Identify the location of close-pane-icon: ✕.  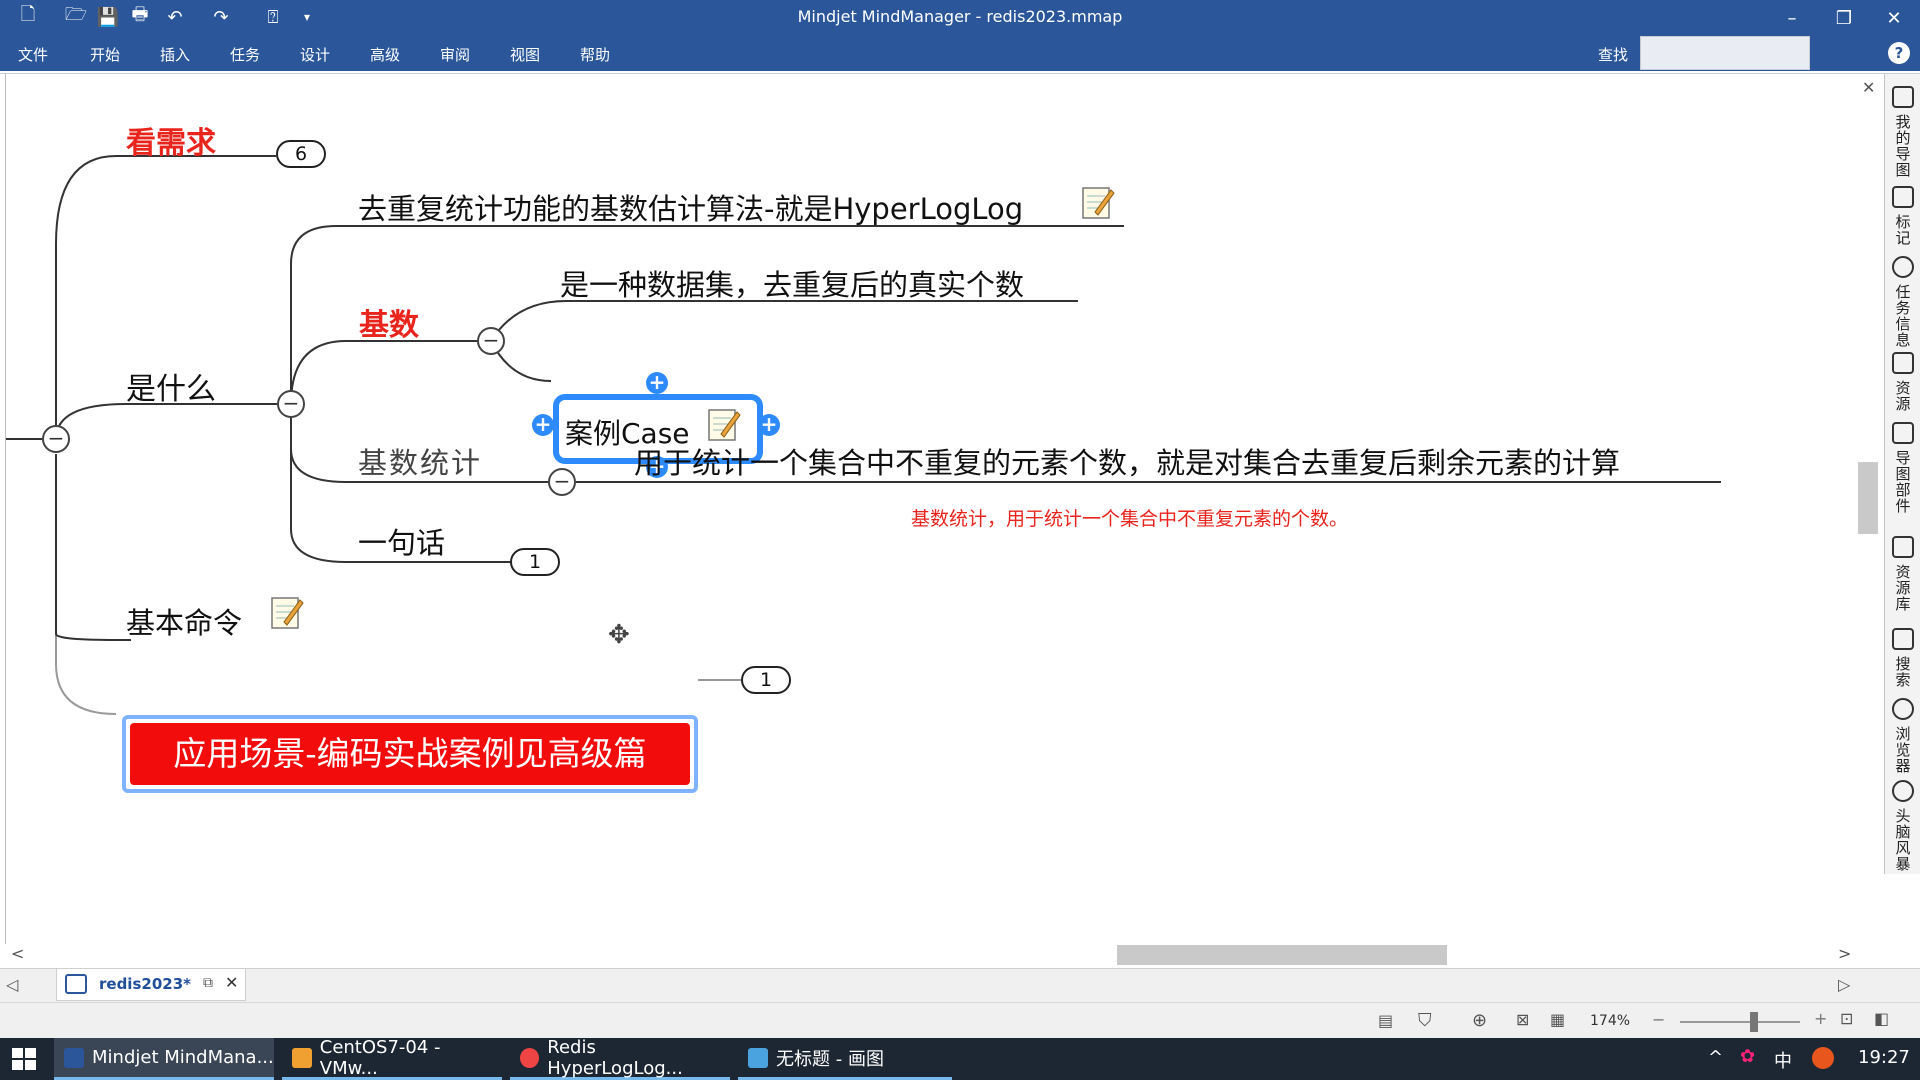
(1868, 87).